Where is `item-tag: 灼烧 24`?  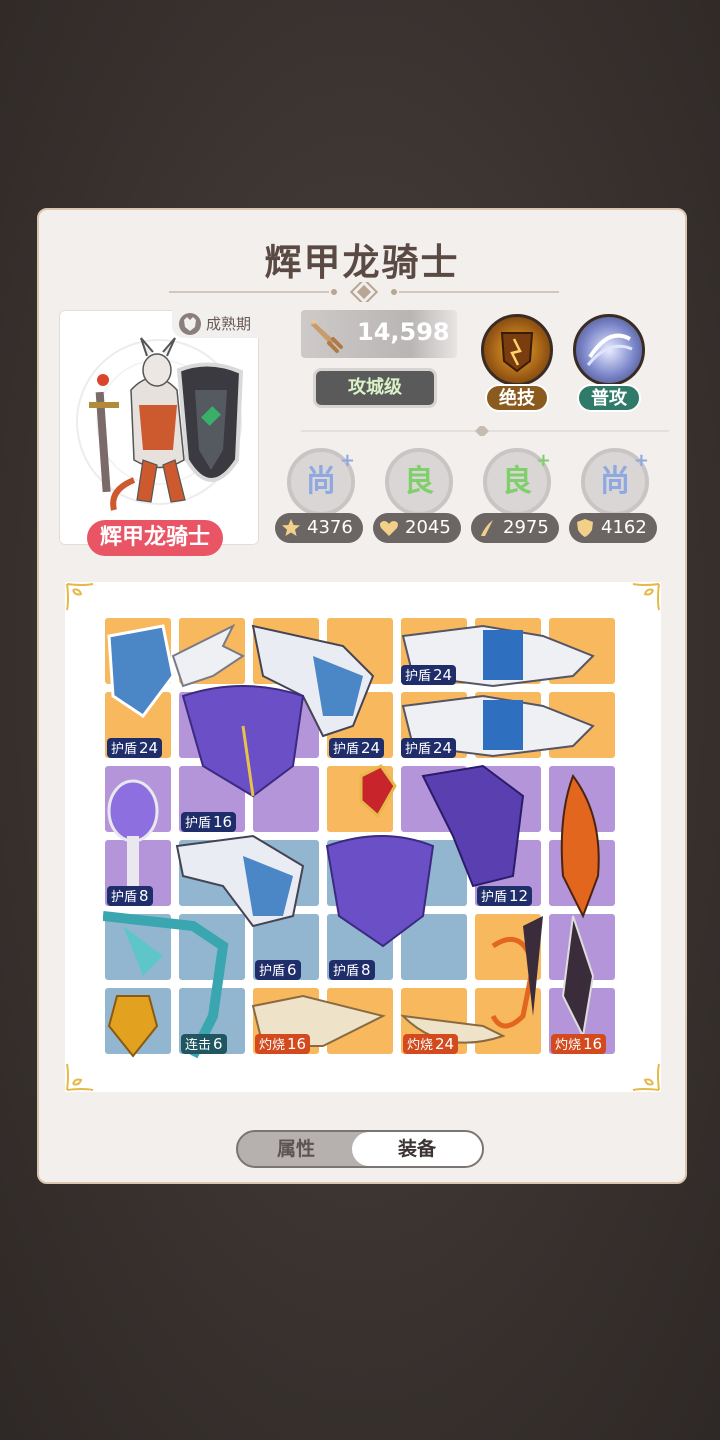 item-tag: 灼烧 24 is located at coordinates (431, 1044).